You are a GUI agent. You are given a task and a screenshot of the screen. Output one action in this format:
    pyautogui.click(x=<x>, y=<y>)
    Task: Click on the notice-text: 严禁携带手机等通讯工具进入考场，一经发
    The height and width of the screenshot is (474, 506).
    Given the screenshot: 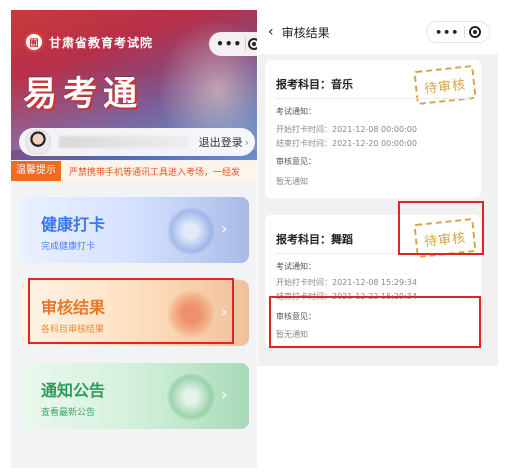 What is the action you would take?
    pyautogui.click(x=155, y=172)
    